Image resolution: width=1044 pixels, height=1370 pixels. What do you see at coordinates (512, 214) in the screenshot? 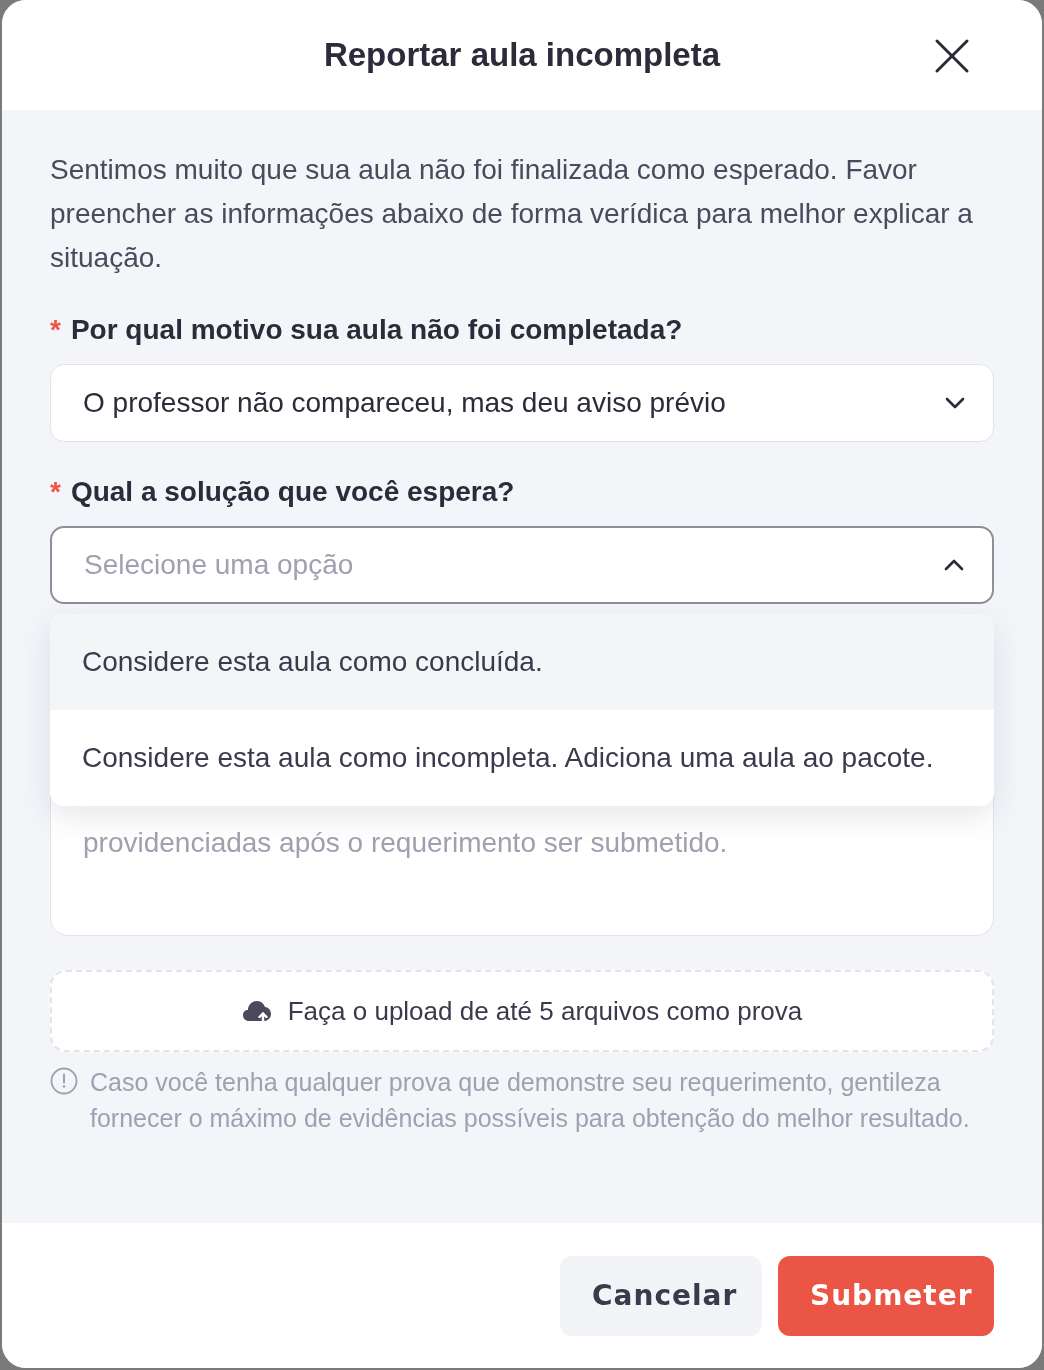
I see `intro-text: Sentimos muito que sua aula não foi finalizada como esperado. Favor preencher as informações abaixo de forma verídica para melhor explicar a situação.` at bounding box center [512, 214].